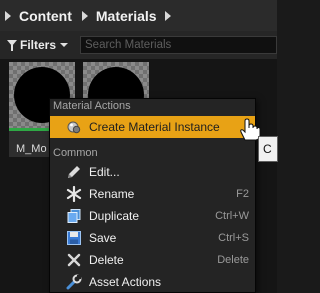 The width and height of the screenshot is (320, 293). What do you see at coordinates (152, 216) in the screenshot?
I see `menu-item-duplicate: Duplicate Ctrl+W` at bounding box center [152, 216].